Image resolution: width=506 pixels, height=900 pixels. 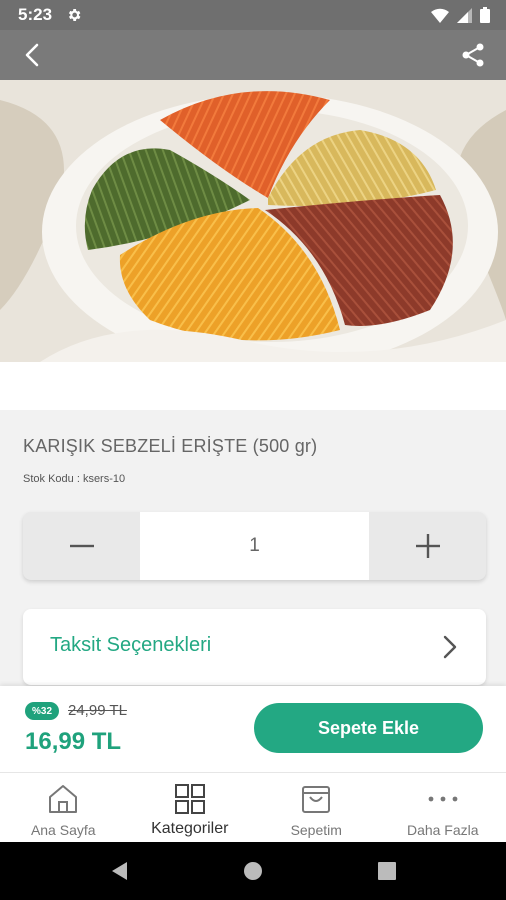 I want to click on status-icons, so click(x=460, y=15).